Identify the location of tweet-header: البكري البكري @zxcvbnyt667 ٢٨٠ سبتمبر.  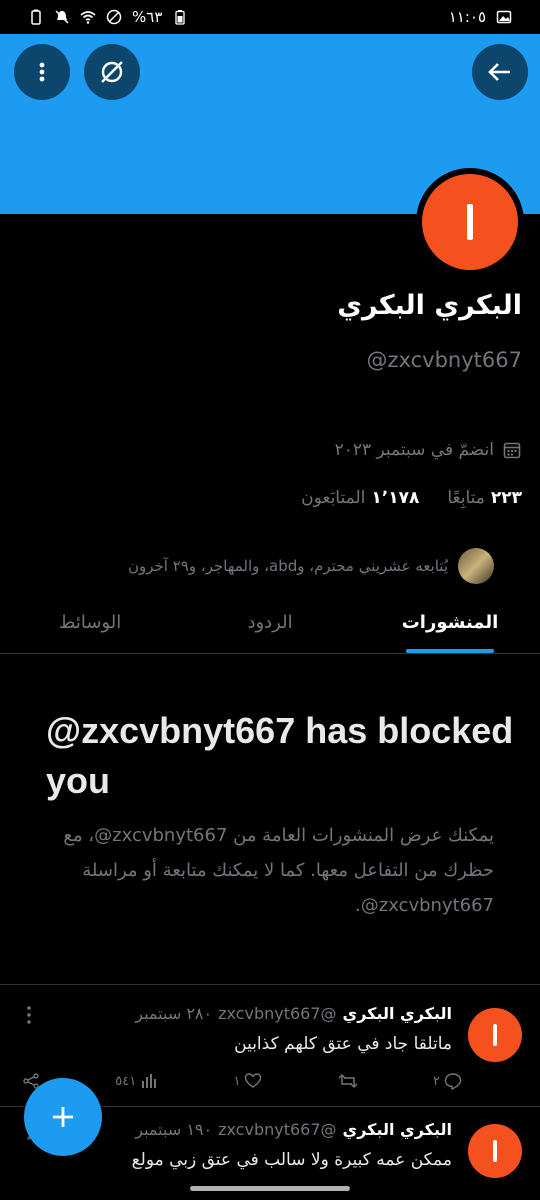
(242, 1013).